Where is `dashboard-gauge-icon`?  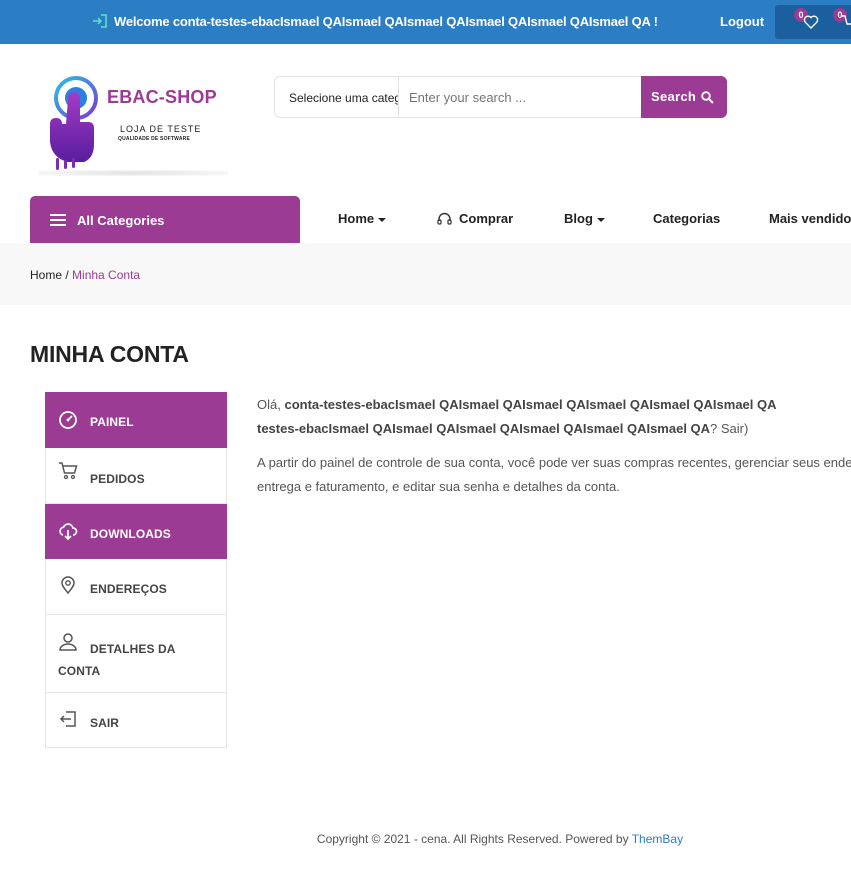 dashboard-gauge-icon is located at coordinates (68, 420).